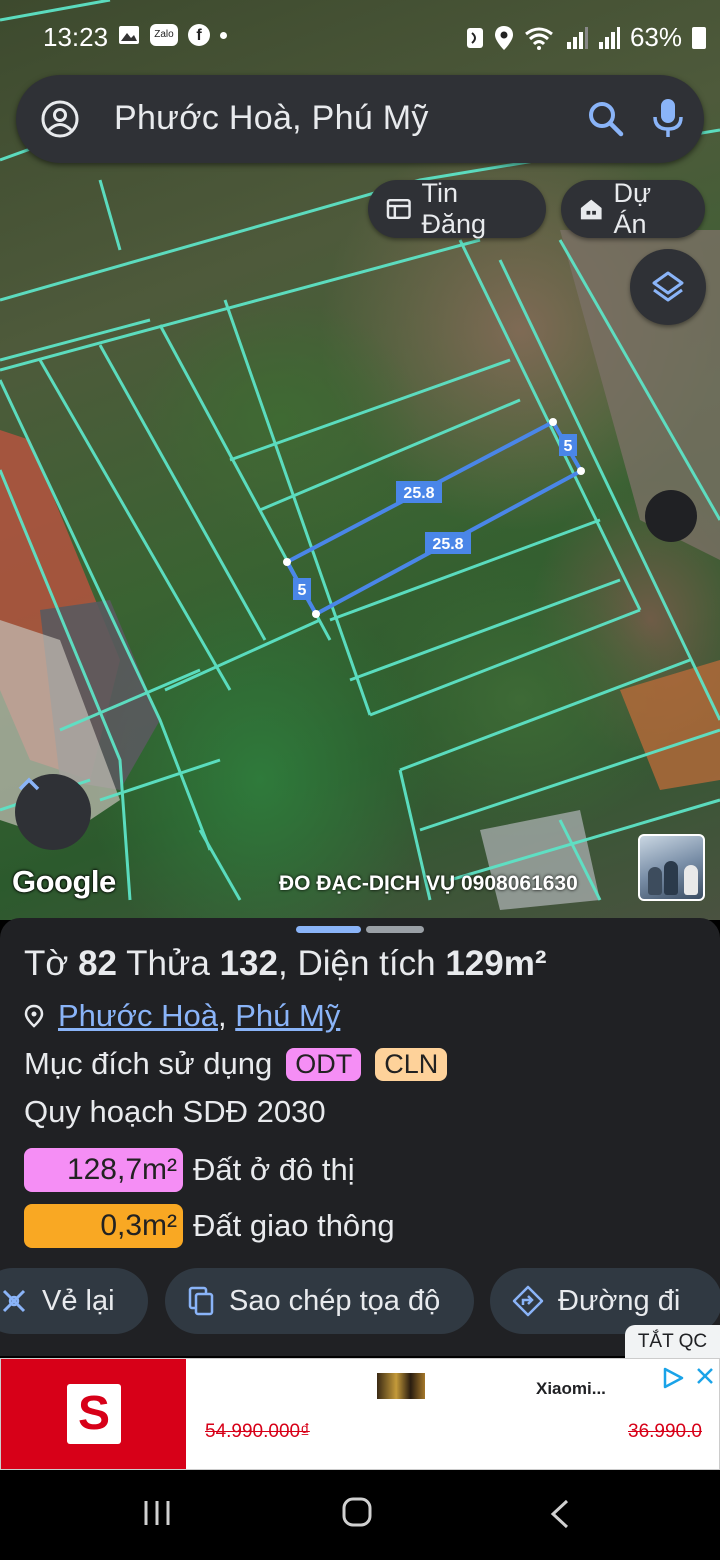  What do you see at coordinates (606, 119) in the screenshot?
I see `search-icon` at bounding box center [606, 119].